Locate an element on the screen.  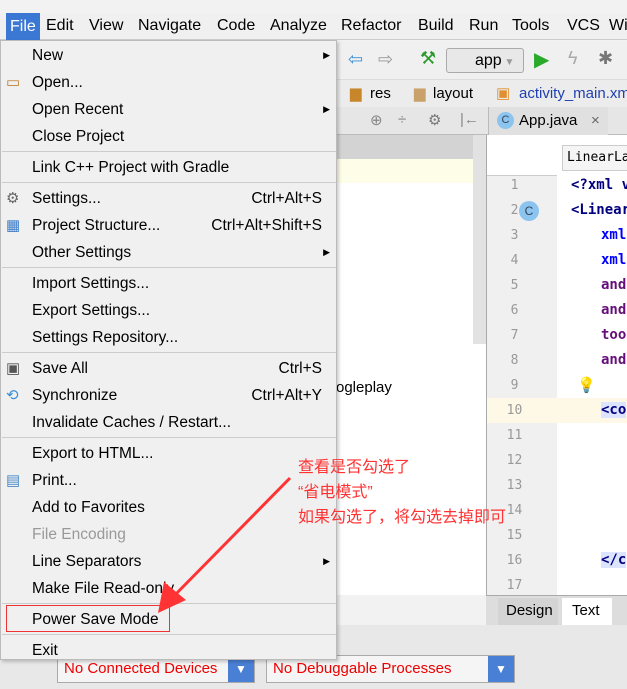
collapse-icon: ÷ is located at coordinates (402, 119).